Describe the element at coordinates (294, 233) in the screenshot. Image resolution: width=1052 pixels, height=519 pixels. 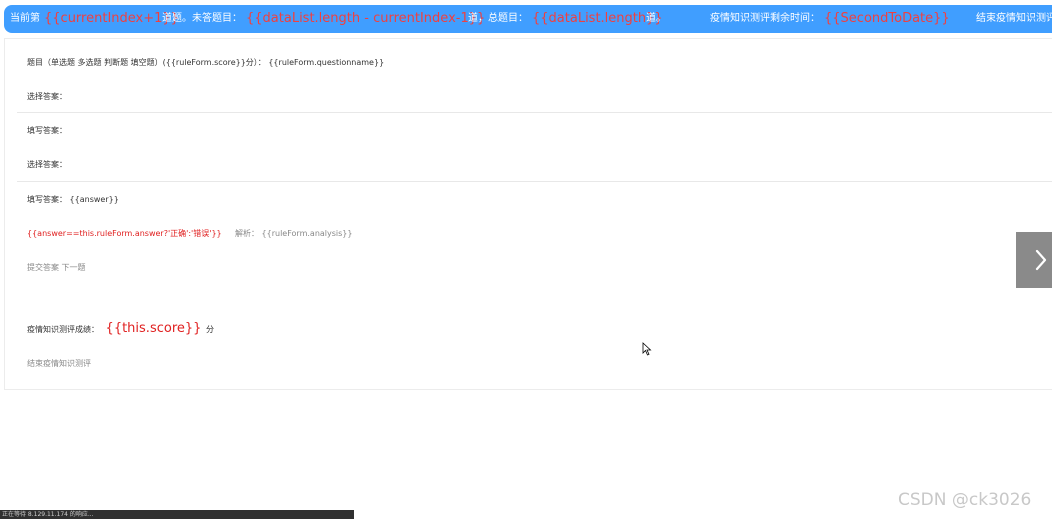
I see `answer-analysis: 解析： {{ruleForm.analysis}}` at that location.